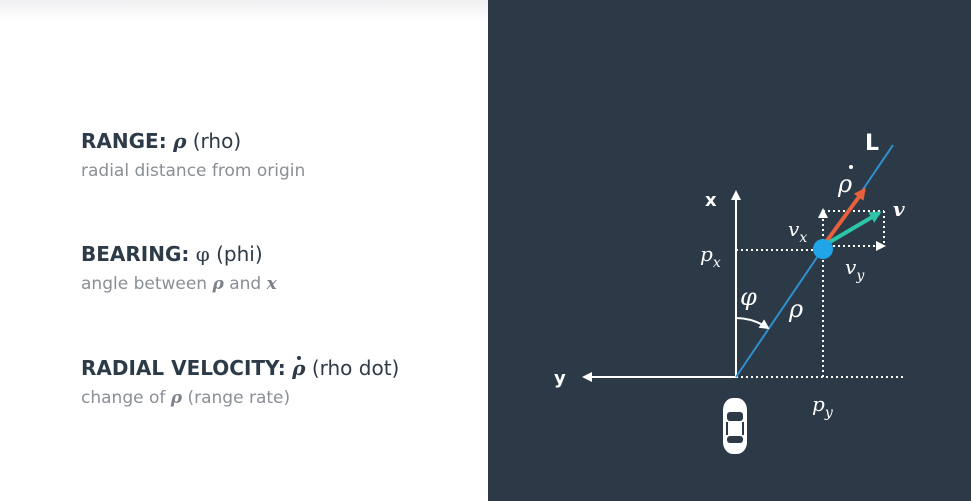  I want to click on range-title: RANGE: ρ (rho), so click(193, 141).